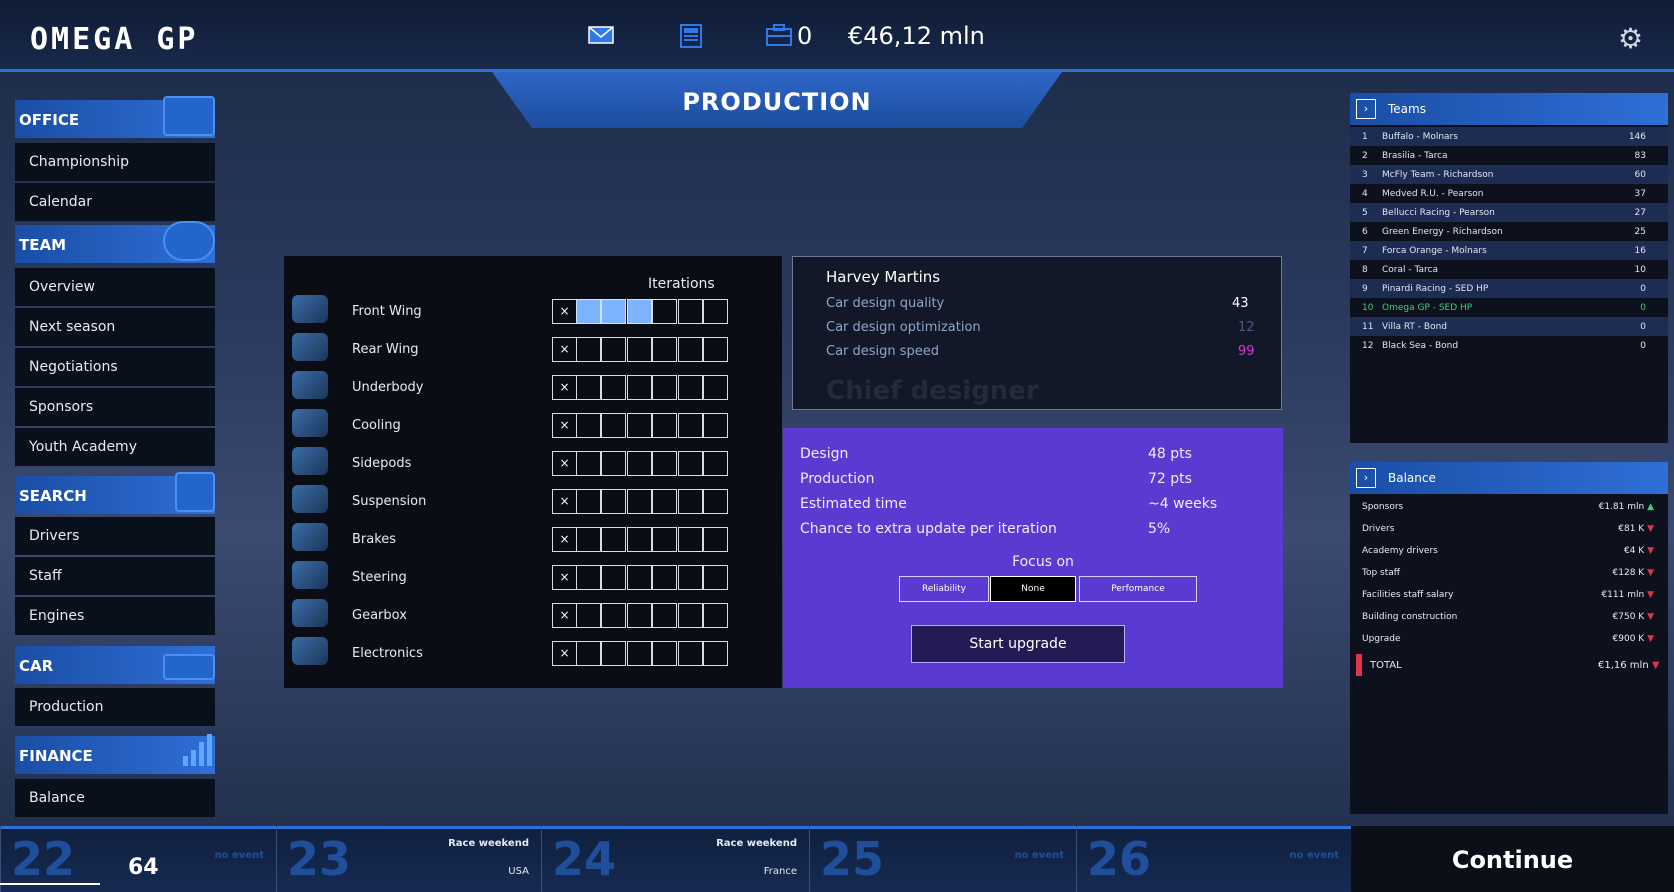 This screenshot has width=1674, height=892. I want to click on team-row: 11 Villa RT - Bond 0, so click(1509, 326).